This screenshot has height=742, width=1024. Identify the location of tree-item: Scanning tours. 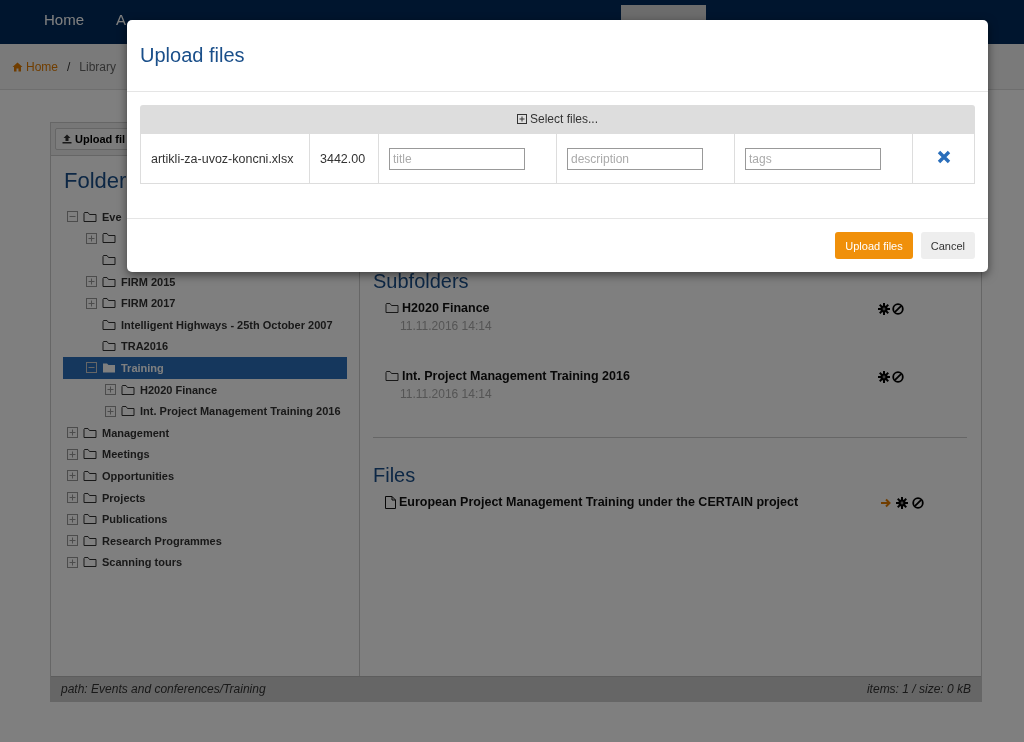
(205, 562).